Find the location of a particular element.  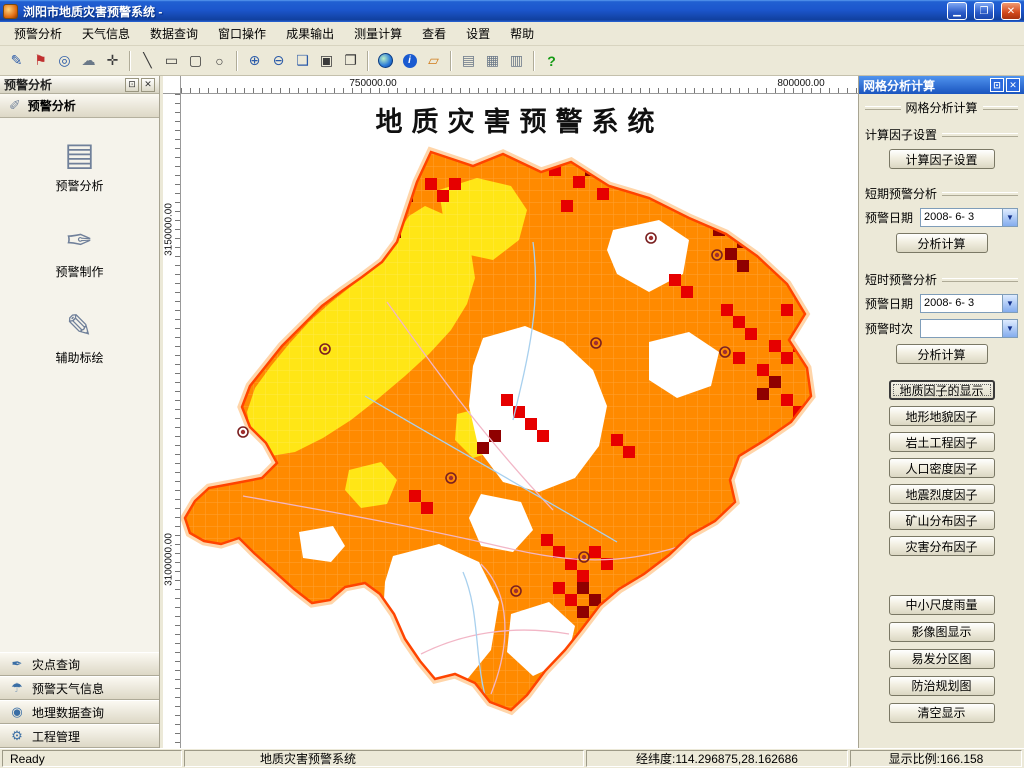

close-button: ✕ is located at coordinates (1011, 11).